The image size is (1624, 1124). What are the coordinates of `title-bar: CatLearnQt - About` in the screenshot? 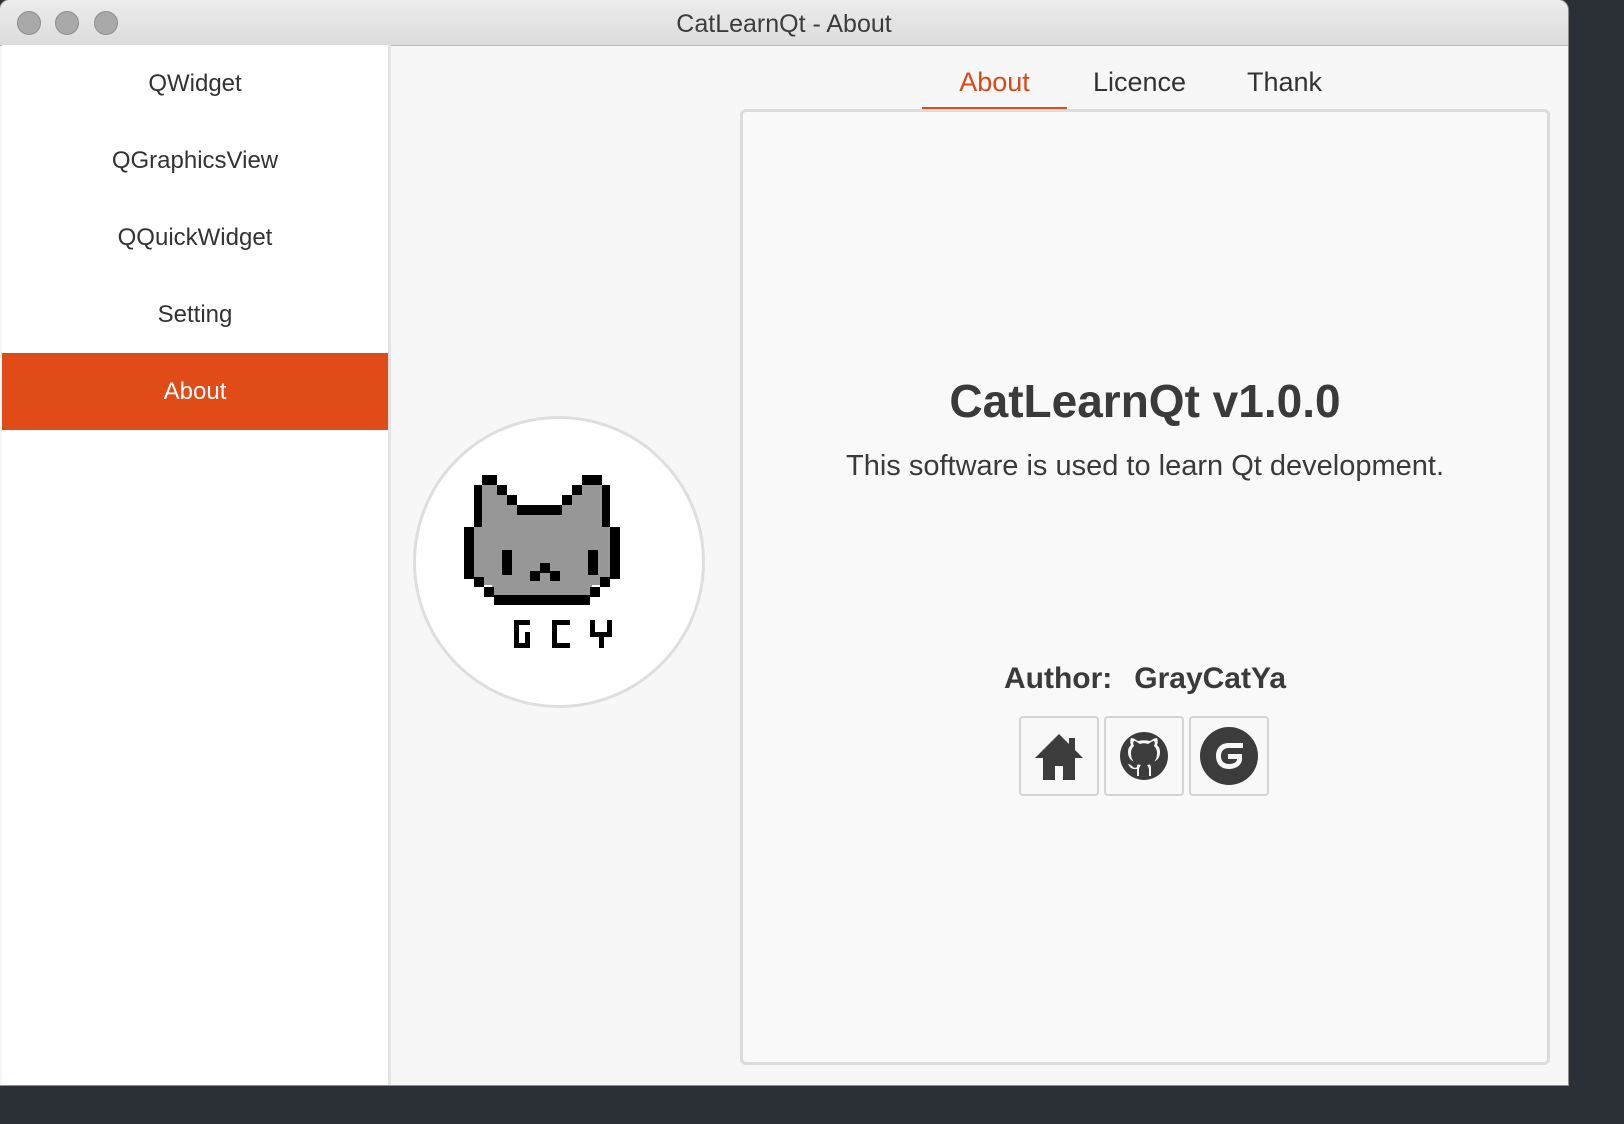 It's located at (784, 23).